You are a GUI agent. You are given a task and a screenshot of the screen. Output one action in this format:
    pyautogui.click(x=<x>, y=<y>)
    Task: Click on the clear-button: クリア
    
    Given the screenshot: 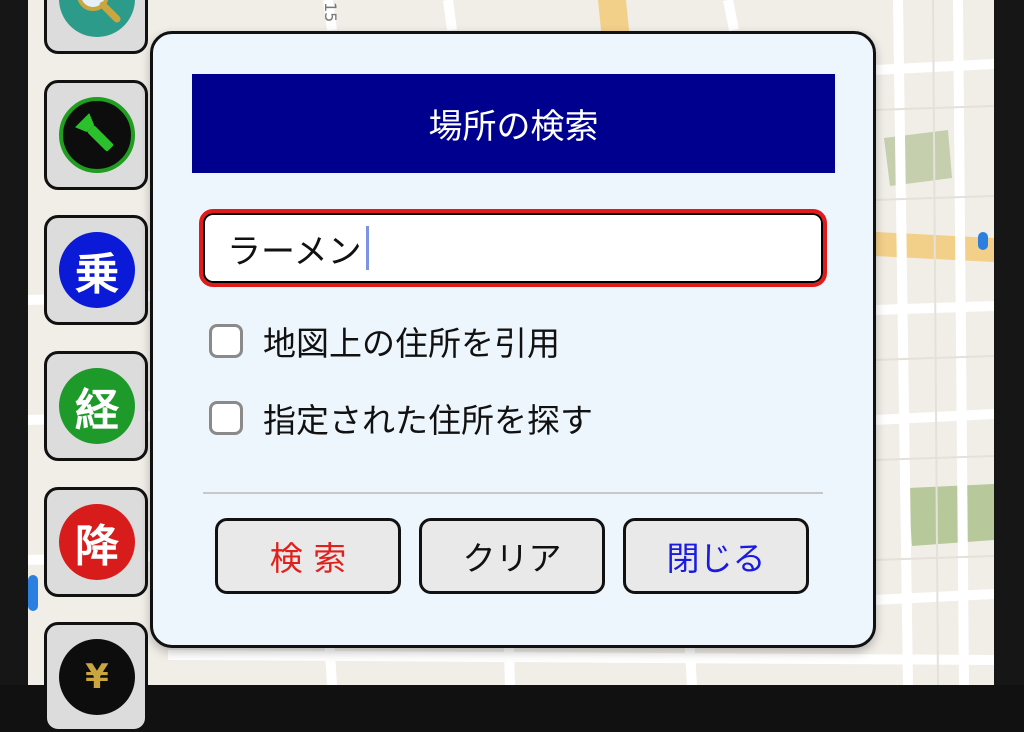 What is the action you would take?
    pyautogui.click(x=512, y=556)
    